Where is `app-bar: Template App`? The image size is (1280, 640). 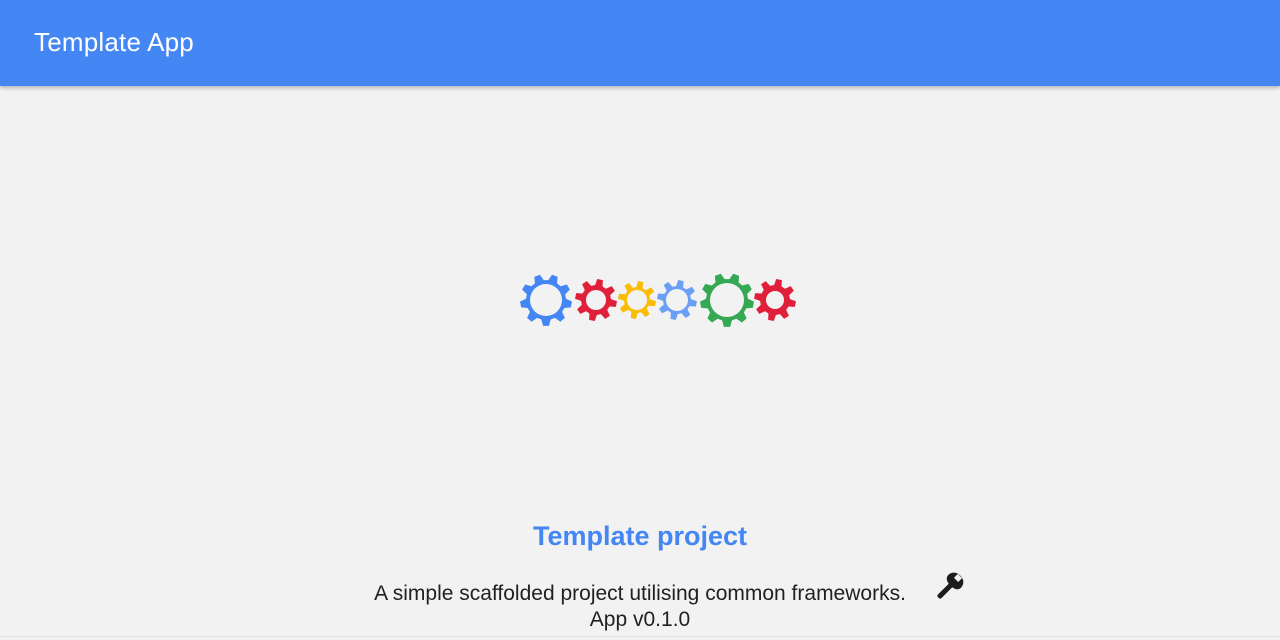 app-bar: Template App is located at coordinates (640, 43).